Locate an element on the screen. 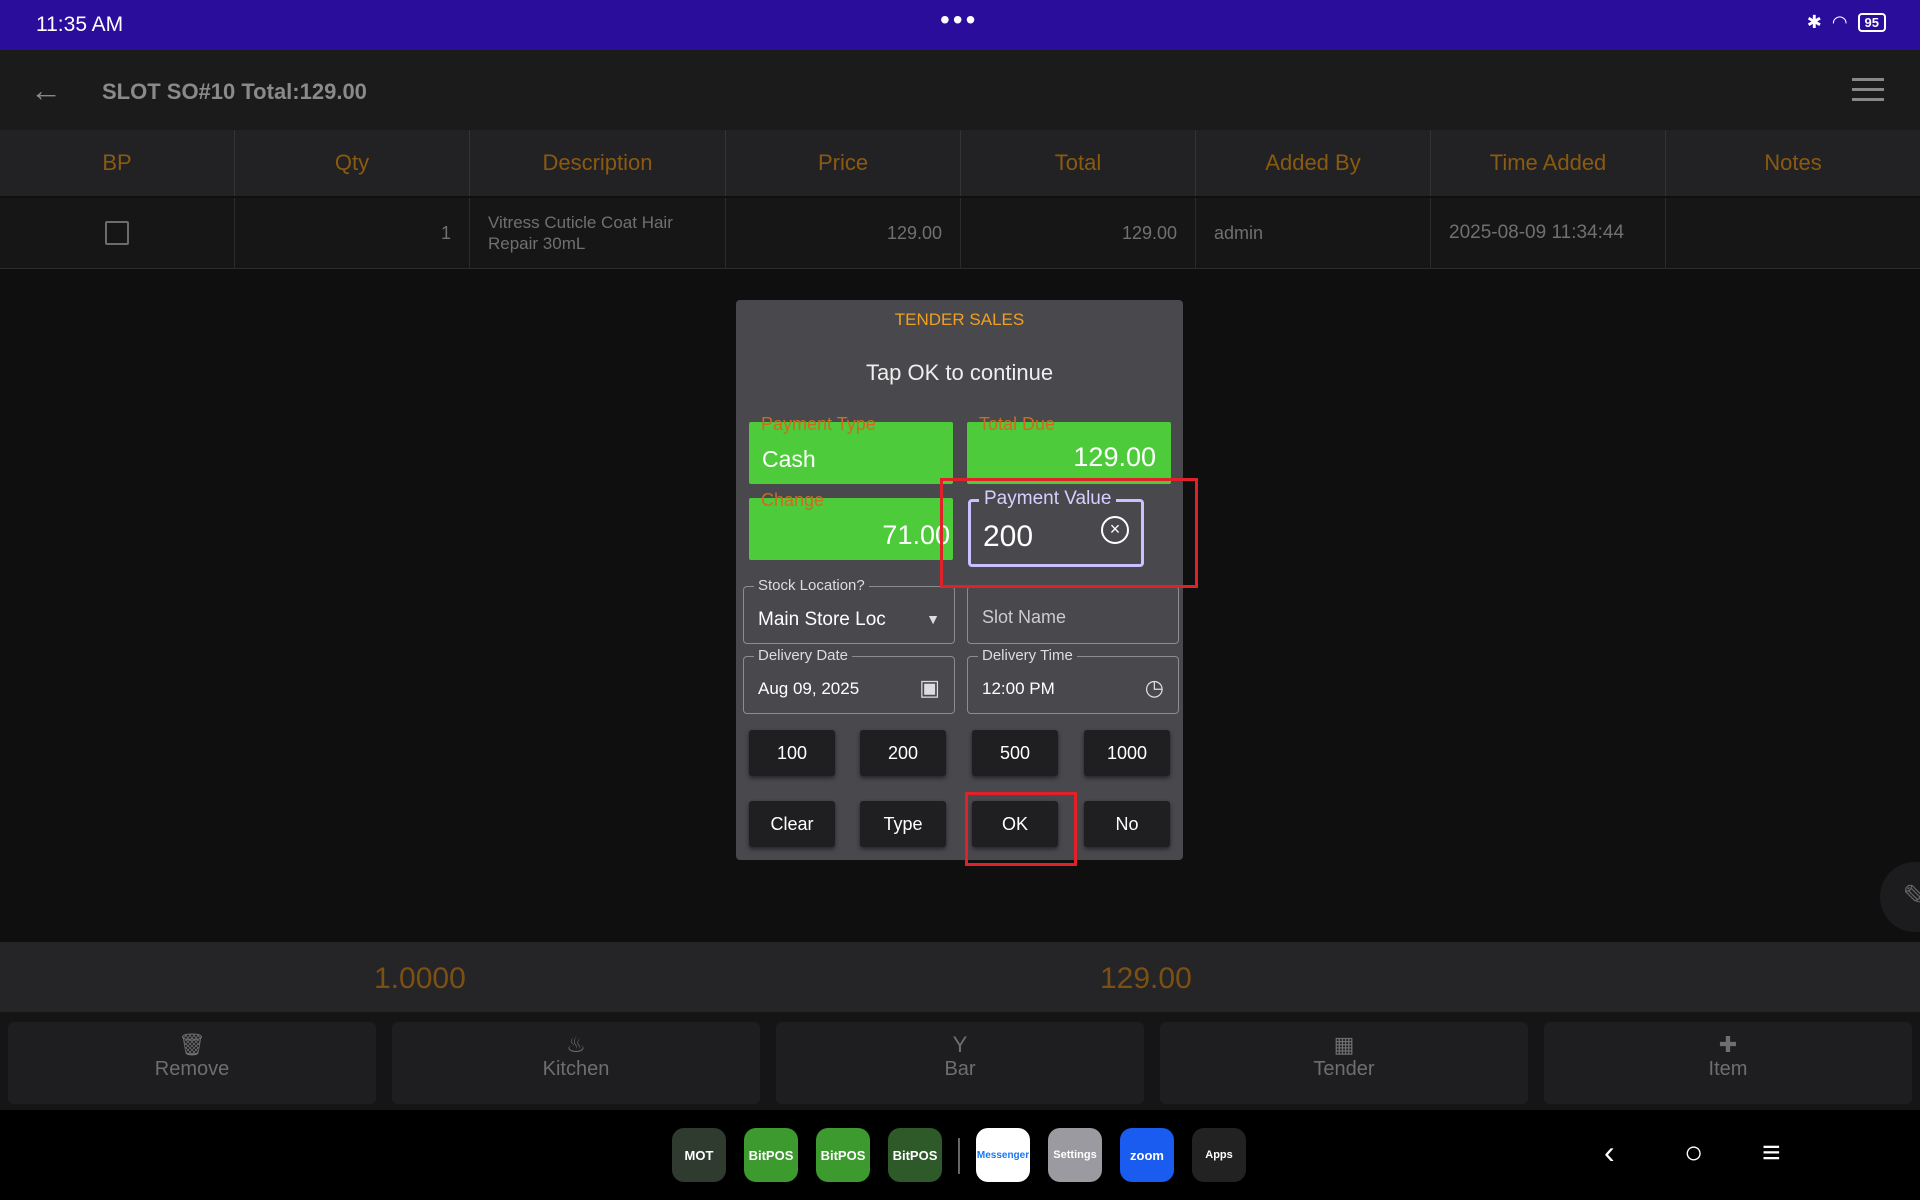 The height and width of the screenshot is (1200, 1920). bitpos-app-icon: BitPOS is located at coordinates (771, 1155).